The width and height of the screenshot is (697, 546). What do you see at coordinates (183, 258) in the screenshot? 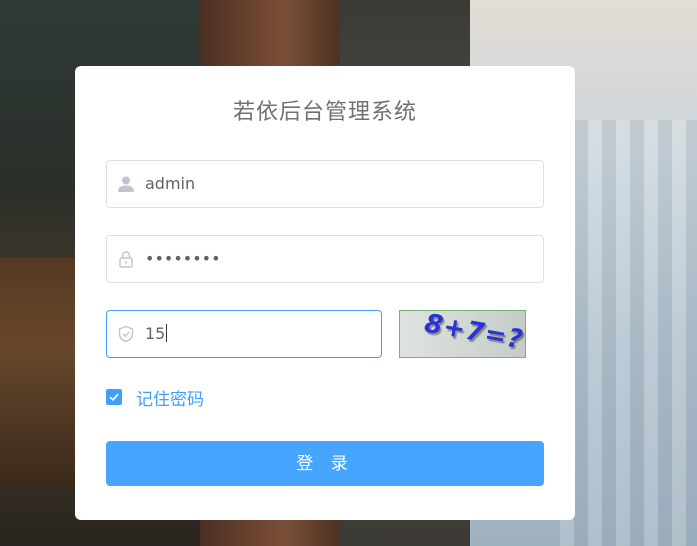
I see `password-value: ••••••••` at bounding box center [183, 258].